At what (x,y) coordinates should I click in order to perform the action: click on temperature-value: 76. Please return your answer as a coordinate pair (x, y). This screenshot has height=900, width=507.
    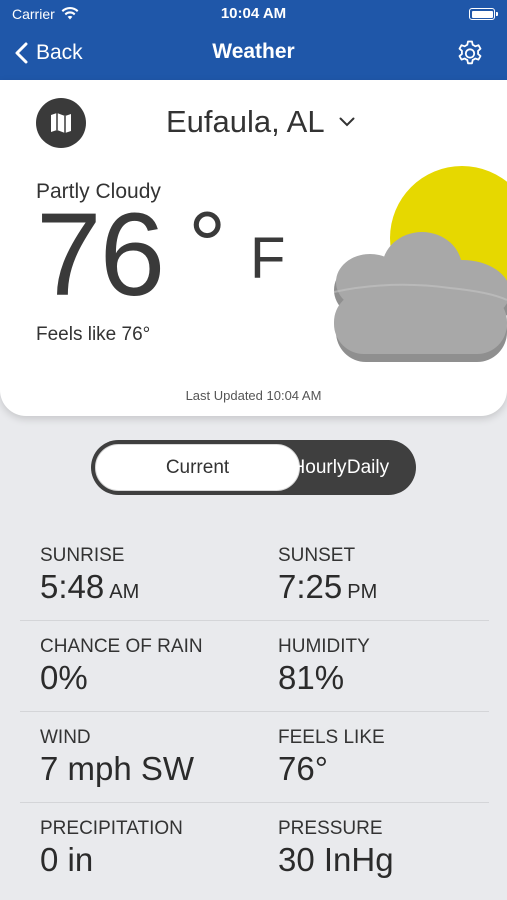
    Looking at the image, I should click on (100, 255).